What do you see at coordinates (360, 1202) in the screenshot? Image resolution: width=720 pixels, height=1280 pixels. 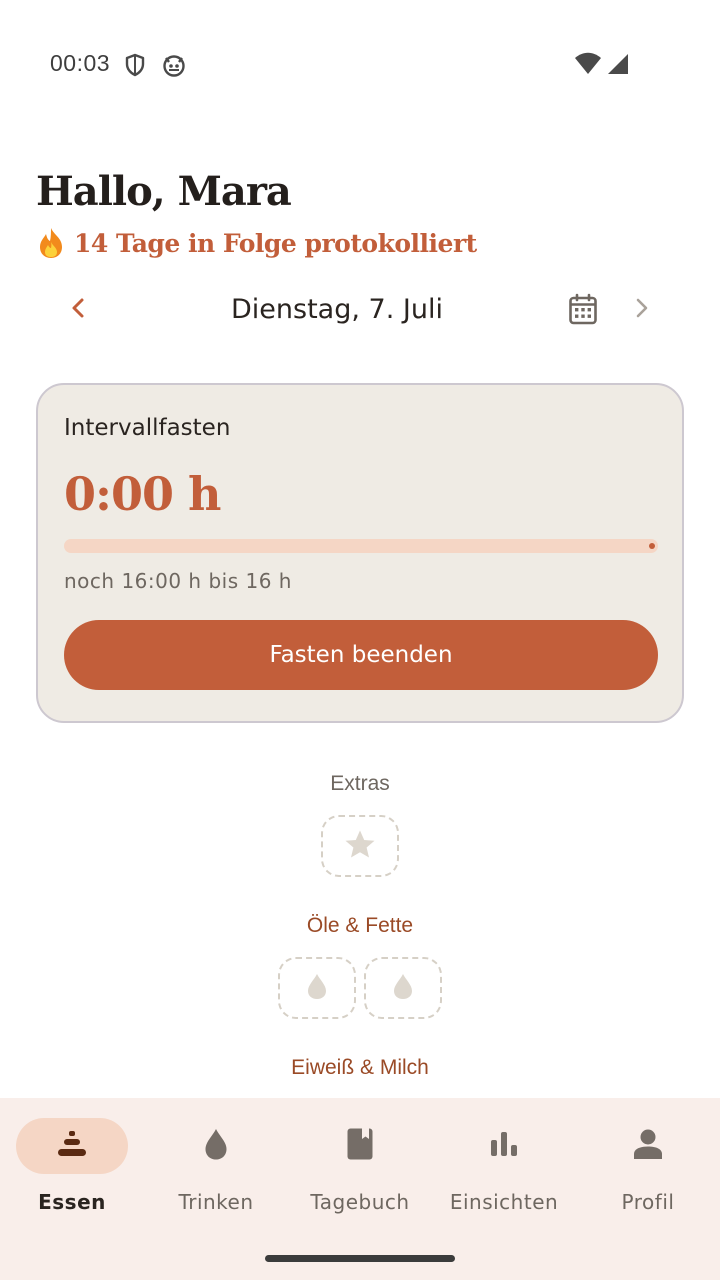 I see `nav-label: Tagebuch` at bounding box center [360, 1202].